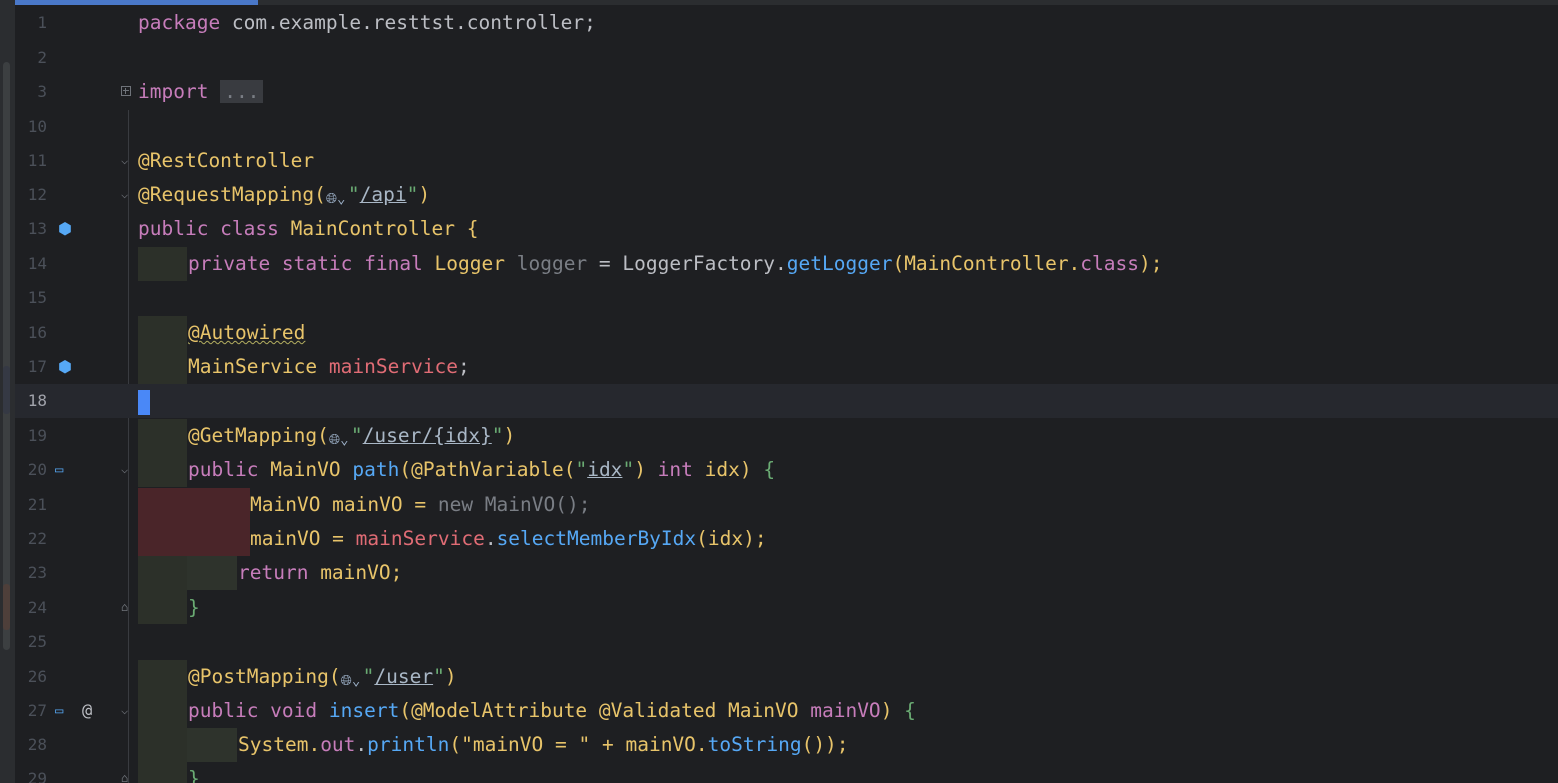  What do you see at coordinates (37, 228) in the screenshot?
I see `line-number: 13` at bounding box center [37, 228].